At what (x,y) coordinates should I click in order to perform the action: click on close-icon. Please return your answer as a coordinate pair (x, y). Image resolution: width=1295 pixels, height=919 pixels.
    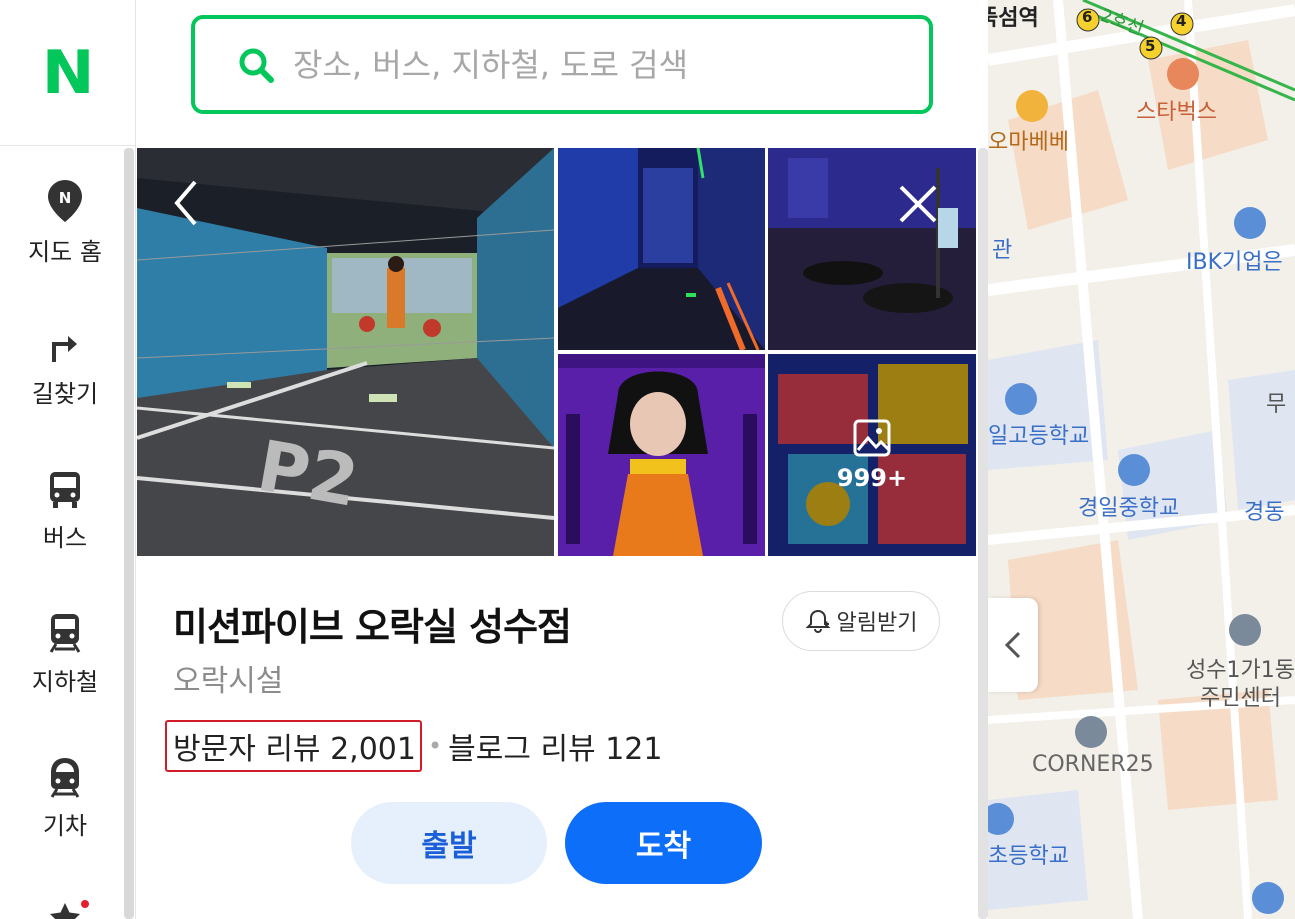
    Looking at the image, I should click on (918, 204).